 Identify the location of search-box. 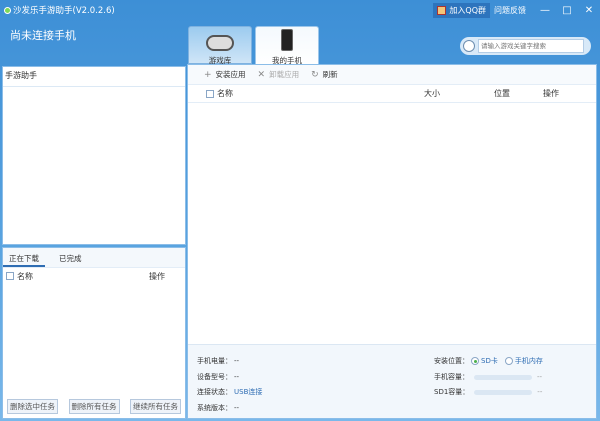
(525, 46).